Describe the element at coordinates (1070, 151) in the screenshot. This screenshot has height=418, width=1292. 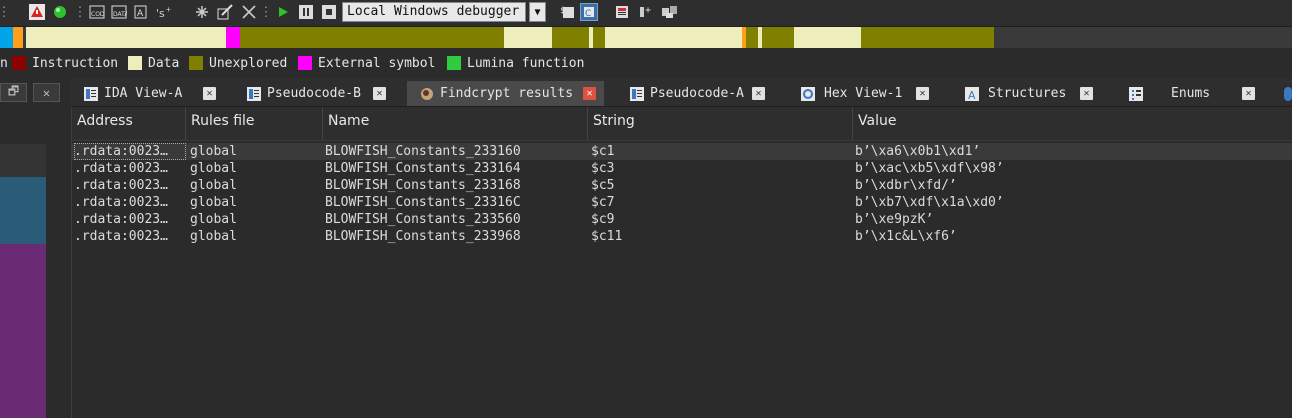
I see `cell-value: b’\xa6\x0b1\xd1’` at that location.